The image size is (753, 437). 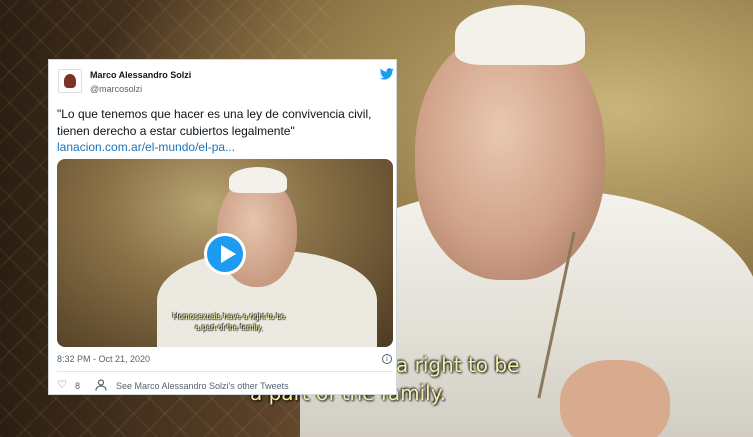 I want to click on tweet-timestamp: 8:32 PM - Oct 21, 2020, so click(x=103, y=359).